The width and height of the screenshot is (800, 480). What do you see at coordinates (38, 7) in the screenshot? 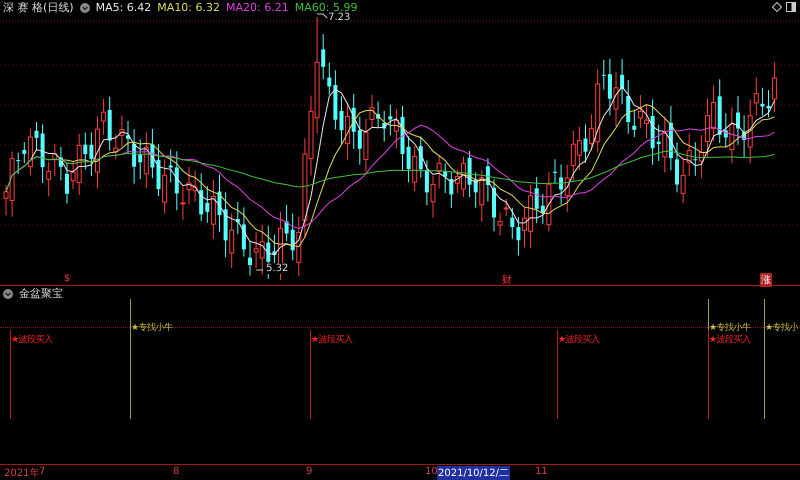
I see `chart-title: 深 赛 格(日线)` at bounding box center [38, 7].